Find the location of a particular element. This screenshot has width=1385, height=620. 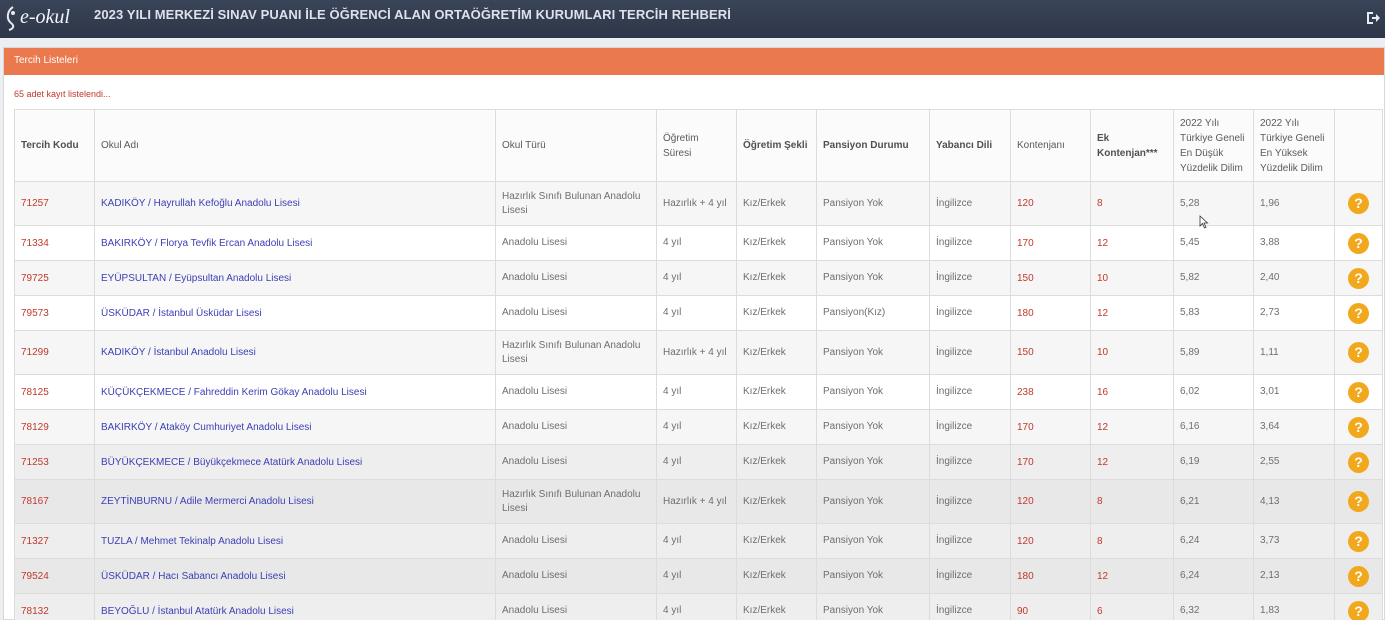

header-extra-quota: Ek Kontenjan*** is located at coordinates (1132, 145).